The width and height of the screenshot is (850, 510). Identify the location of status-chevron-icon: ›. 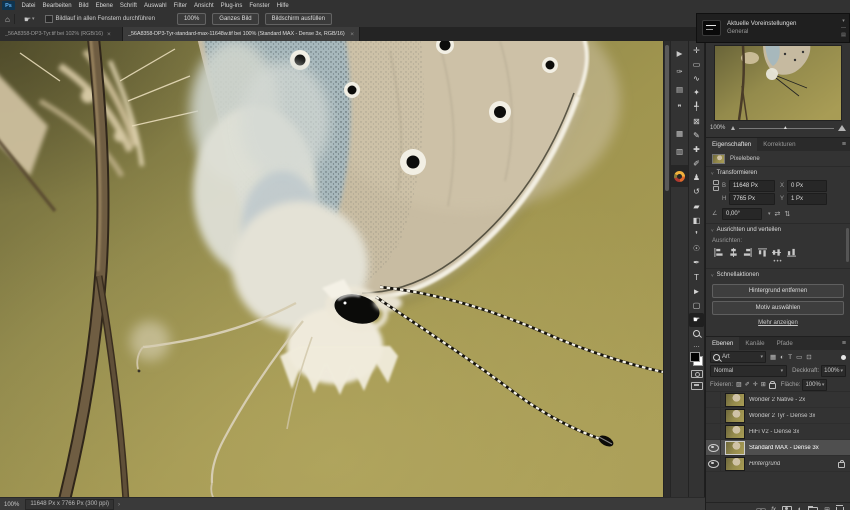
(119, 505).